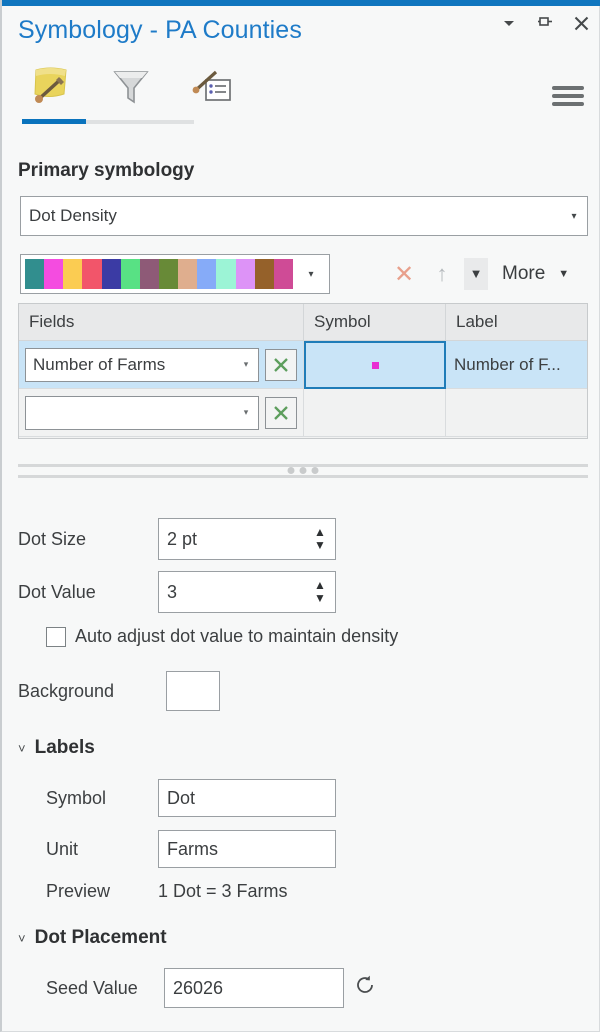 The image size is (600, 1032). I want to click on symbology-gallery-icon, so click(50, 85).